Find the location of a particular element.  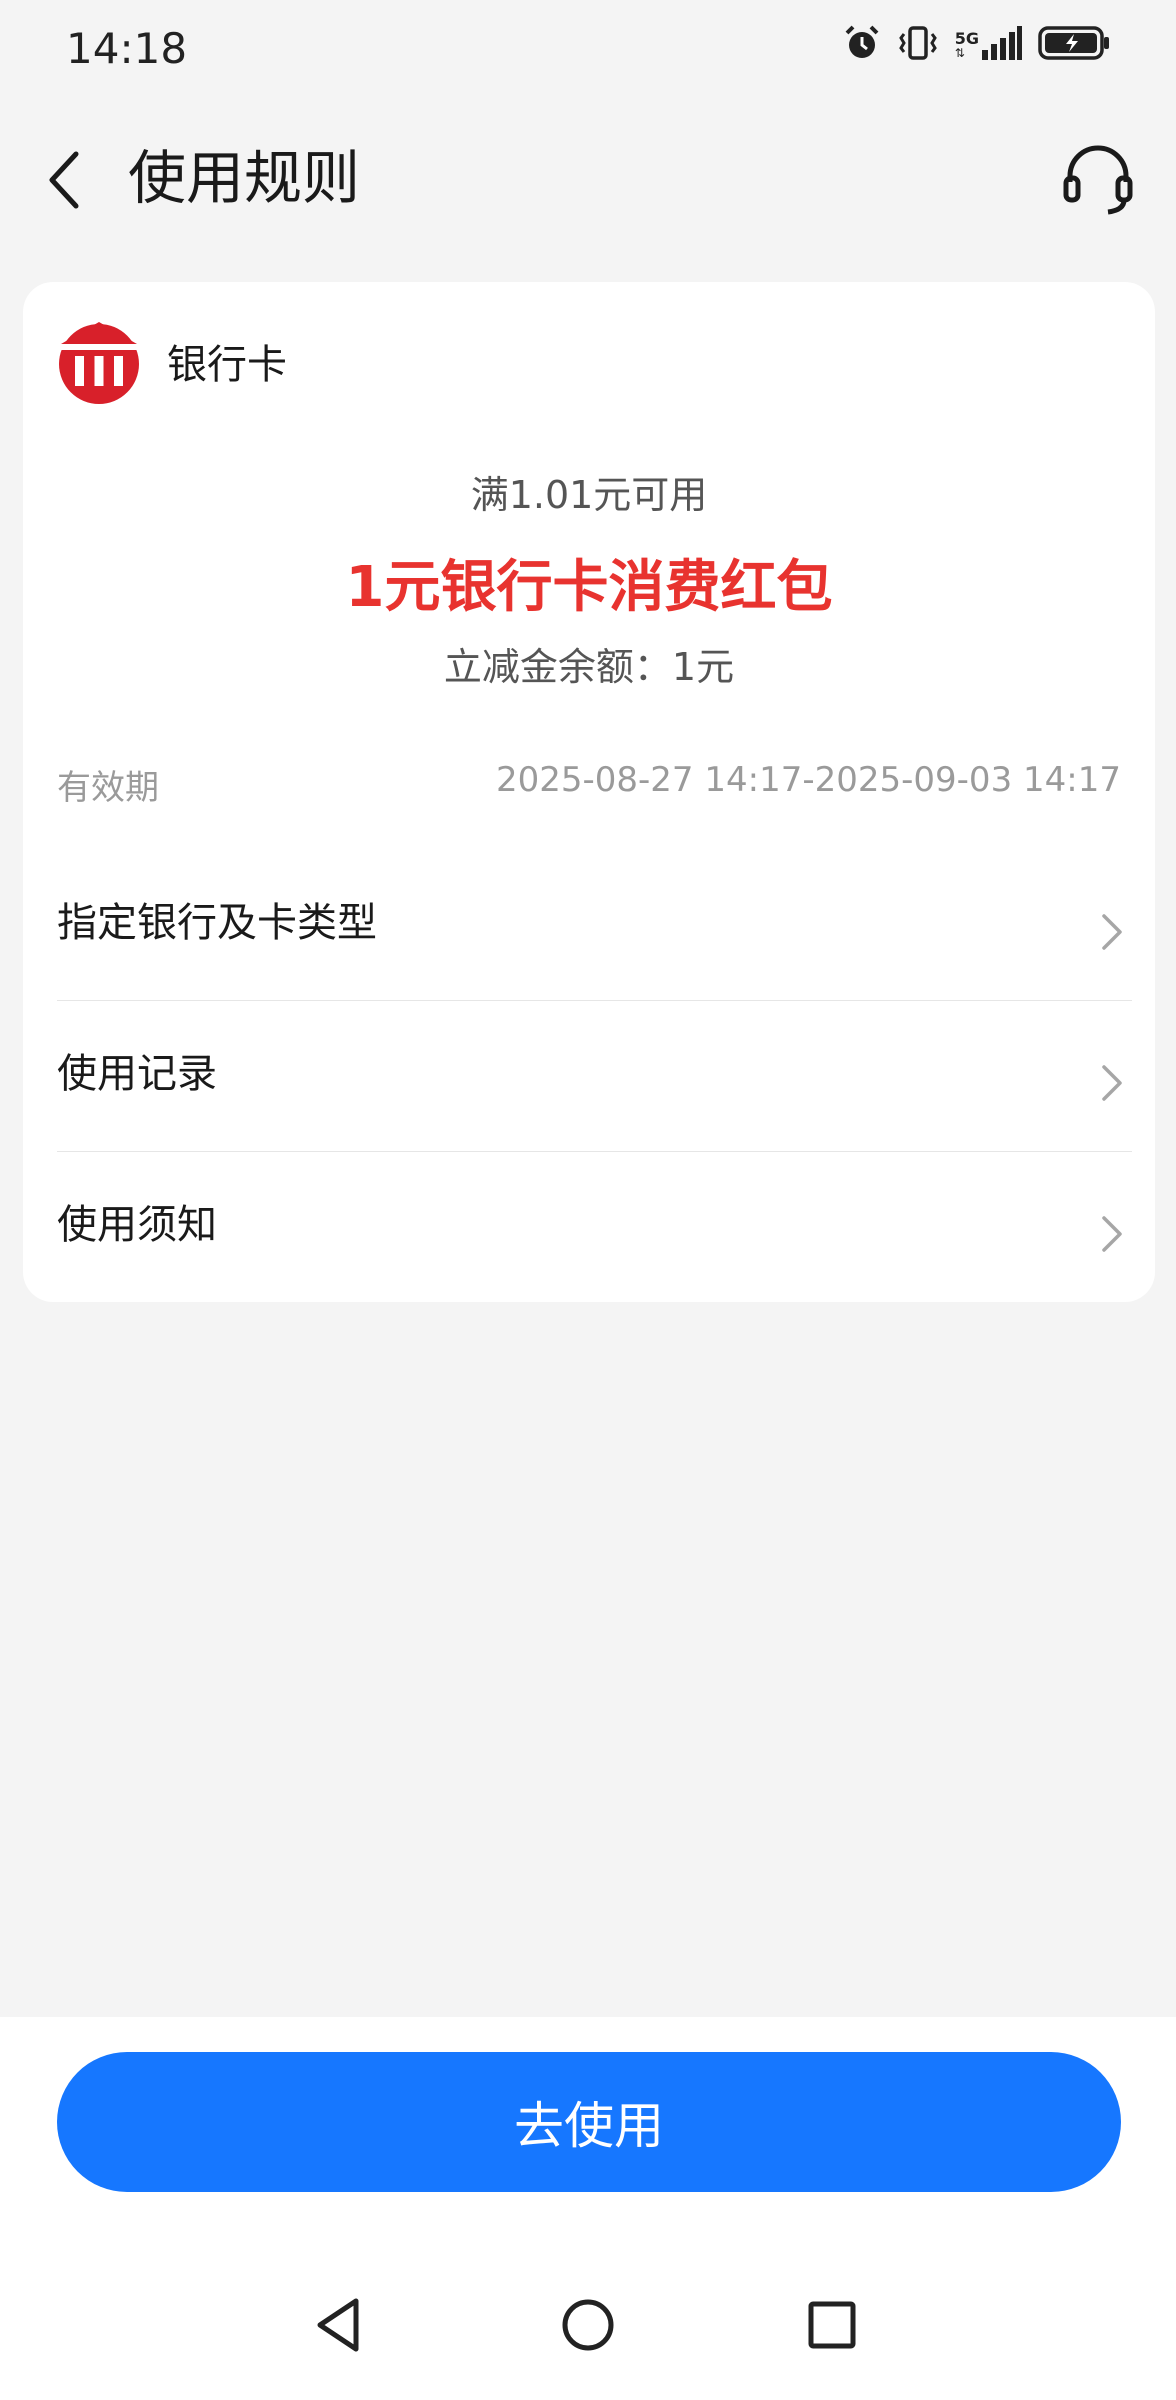

card-type-label: 银行卡 is located at coordinates (227, 365).